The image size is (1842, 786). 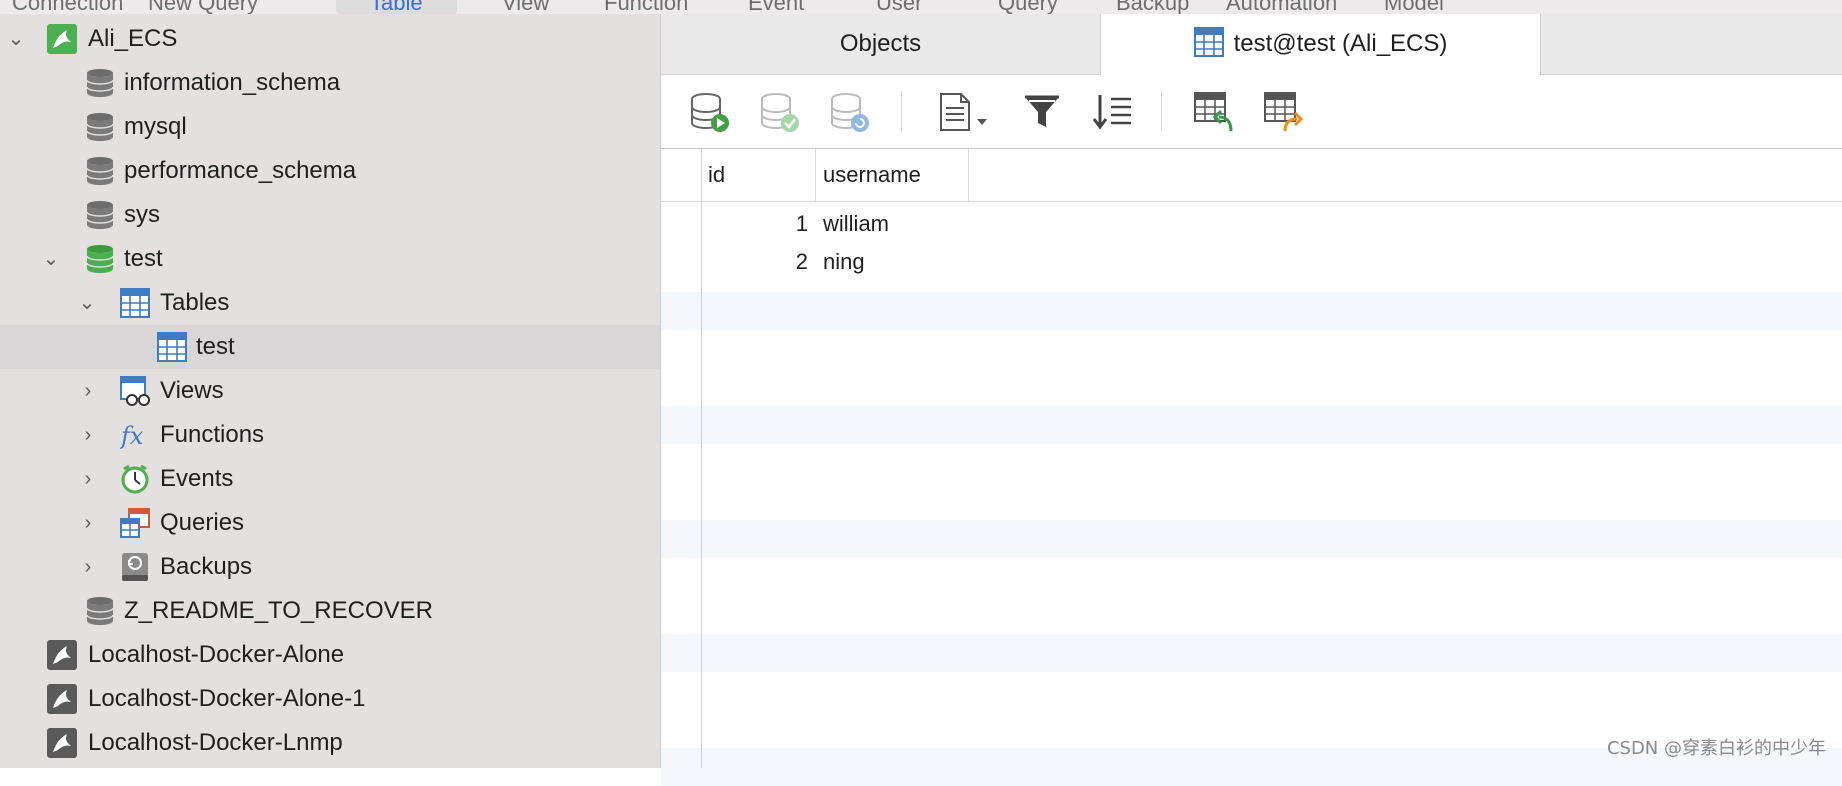 What do you see at coordinates (850, 112) in the screenshot?
I see `rollback-icon` at bounding box center [850, 112].